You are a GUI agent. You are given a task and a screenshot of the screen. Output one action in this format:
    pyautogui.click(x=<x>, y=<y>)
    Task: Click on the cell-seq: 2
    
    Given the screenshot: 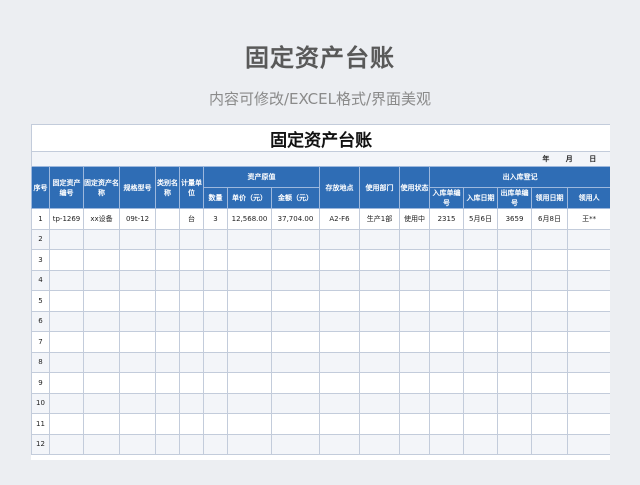 What is the action you would take?
    pyautogui.click(x=40, y=239)
    